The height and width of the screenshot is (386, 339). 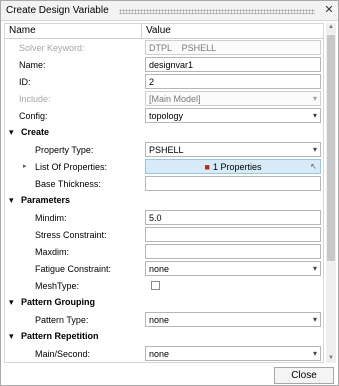 What do you see at coordinates (63, 354) in the screenshot?
I see `main-second-label: Main/Second:` at bounding box center [63, 354].